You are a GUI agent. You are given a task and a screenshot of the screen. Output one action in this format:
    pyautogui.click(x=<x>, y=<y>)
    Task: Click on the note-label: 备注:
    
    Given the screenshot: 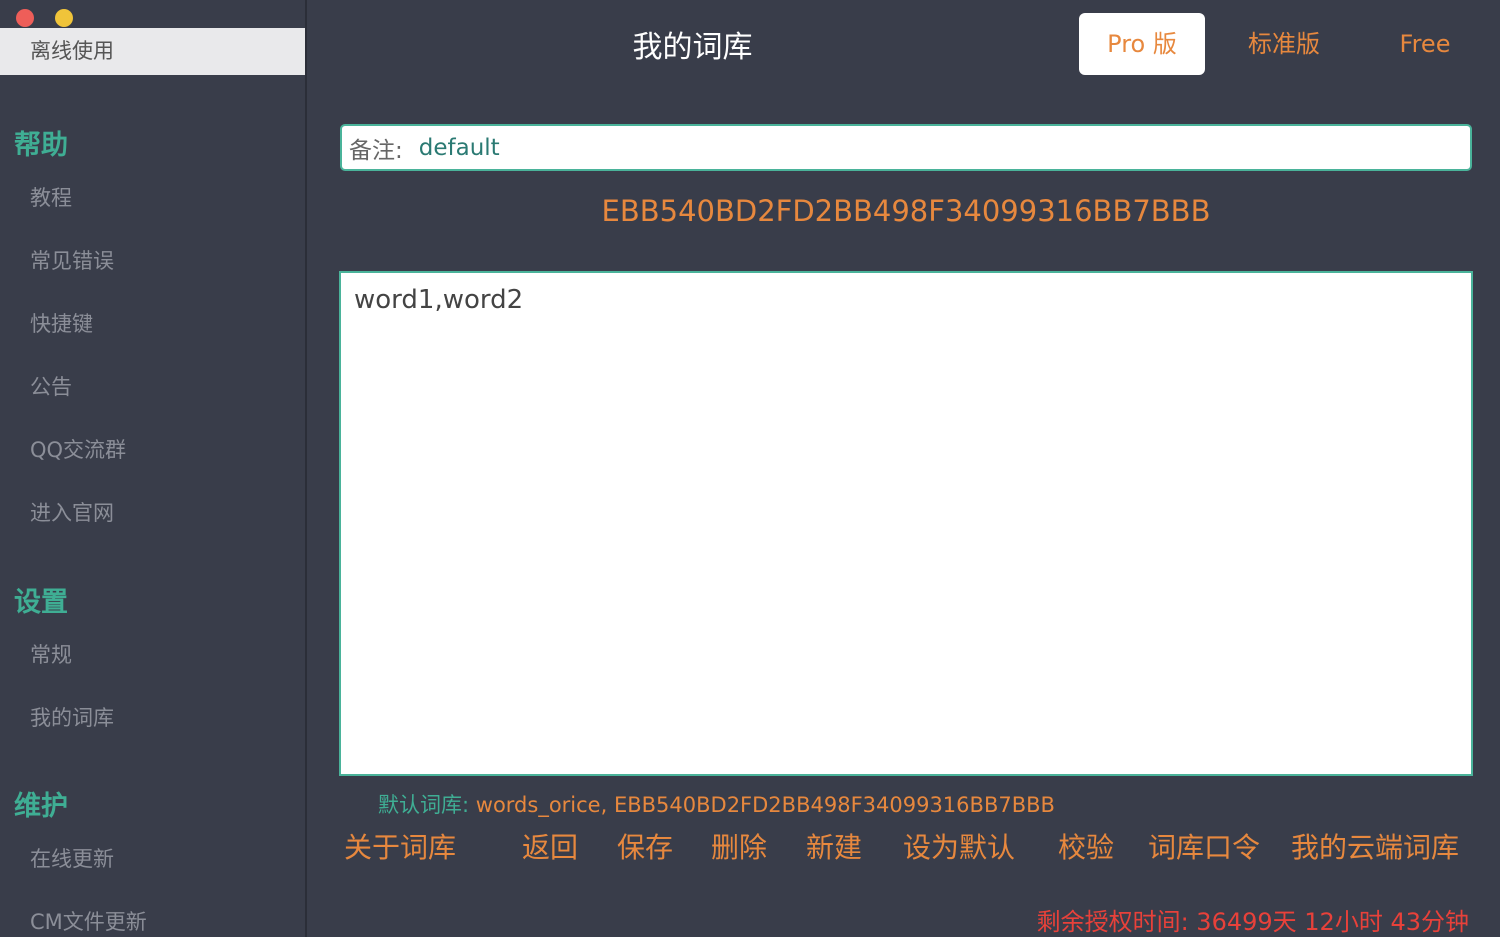 What is the action you would take?
    pyautogui.click(x=376, y=150)
    